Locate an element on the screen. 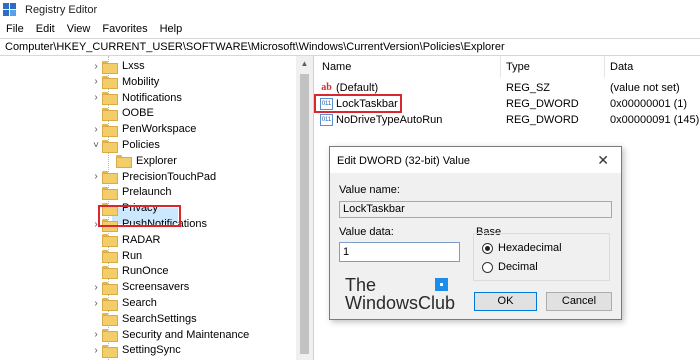  tree-item: › Lxss is located at coordinates (117, 66).